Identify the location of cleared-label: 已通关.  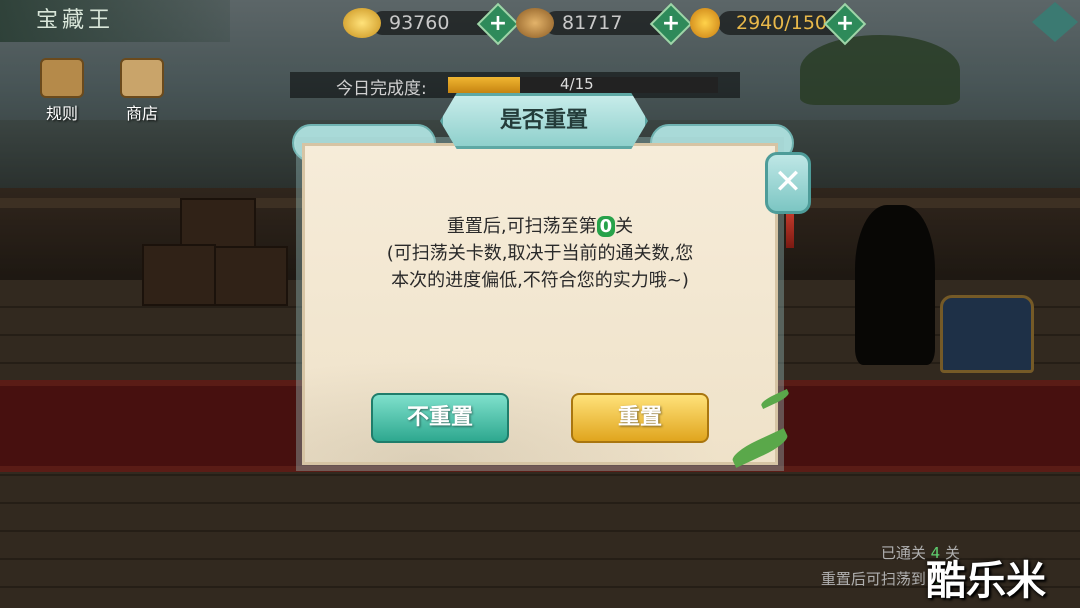
(903, 553).